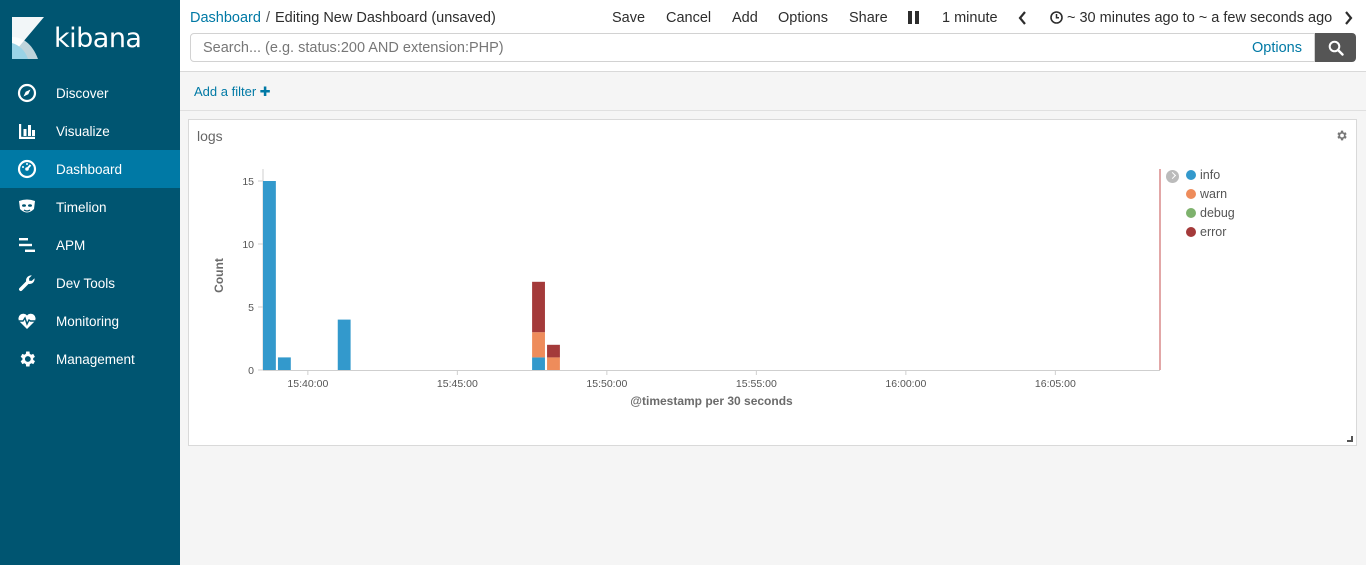  I want to click on y-axis-title: Count, so click(219, 275).